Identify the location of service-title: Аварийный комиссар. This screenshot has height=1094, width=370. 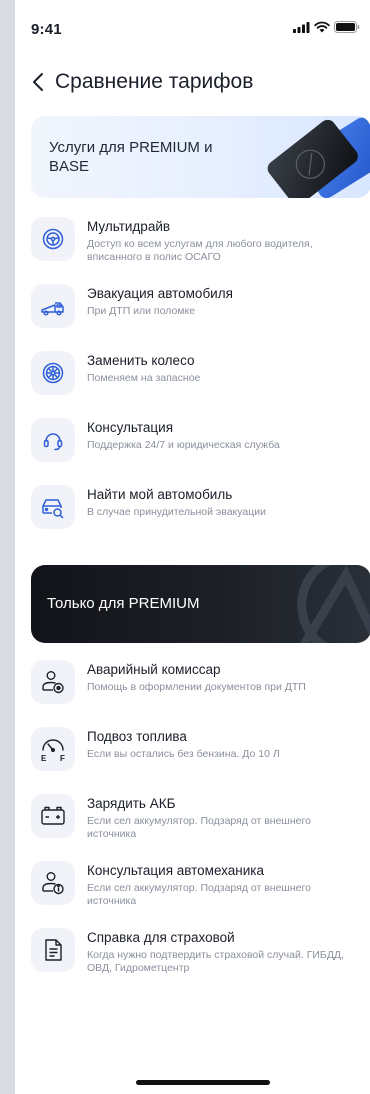
(154, 669).